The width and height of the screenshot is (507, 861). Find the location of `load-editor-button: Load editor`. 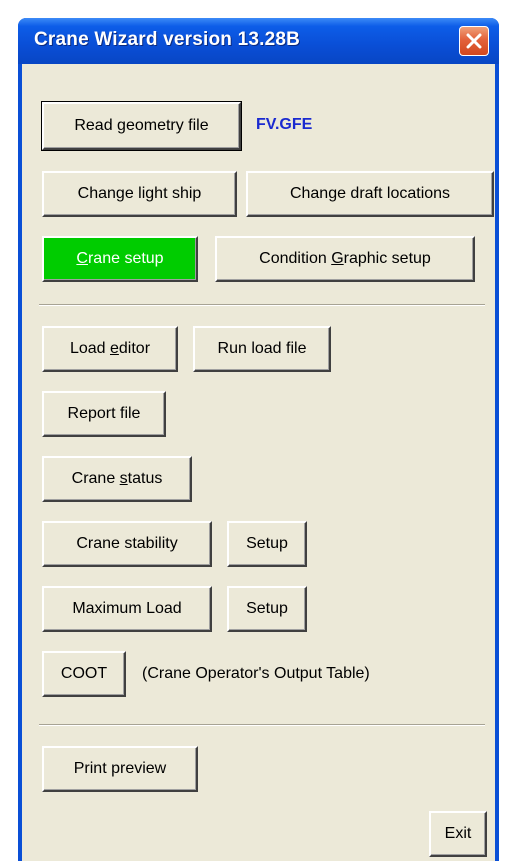

load-editor-button: Load editor is located at coordinates (110, 349).